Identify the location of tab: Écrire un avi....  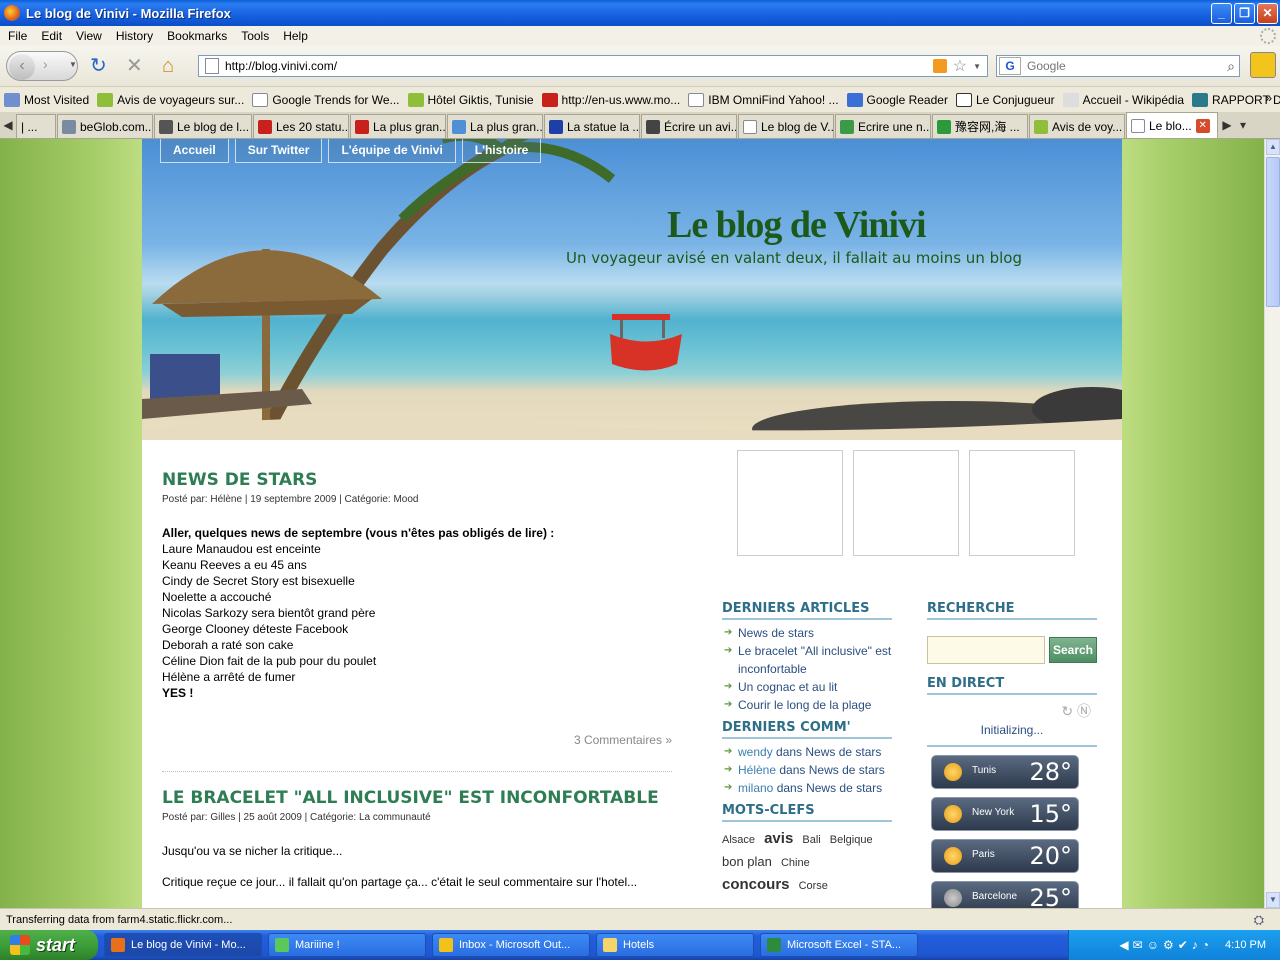
(689, 126).